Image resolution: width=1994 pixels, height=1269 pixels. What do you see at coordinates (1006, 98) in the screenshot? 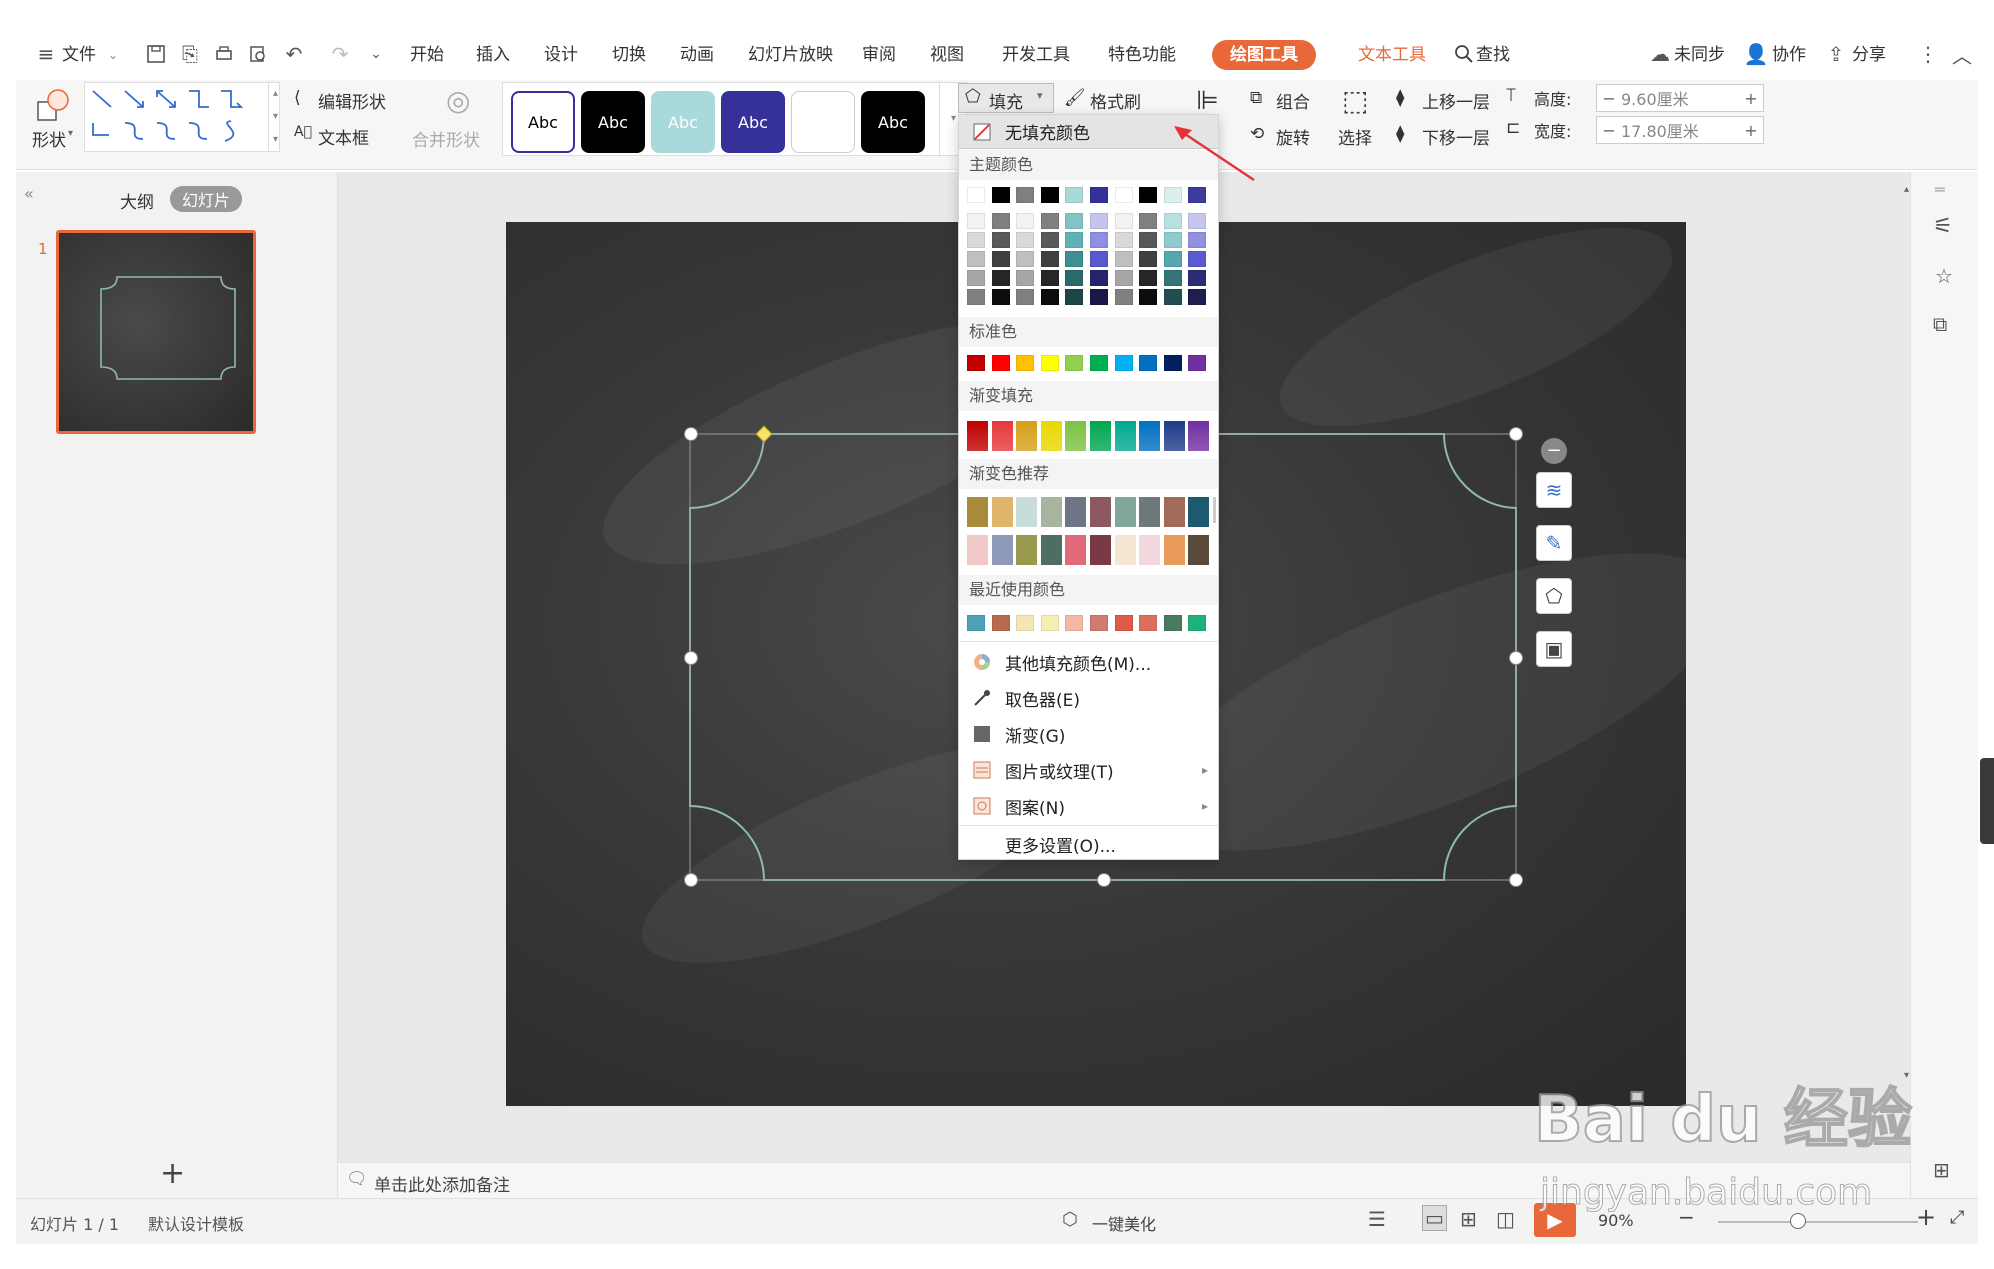
I see `fill-button: ⬠ 填充 ▾` at bounding box center [1006, 98].